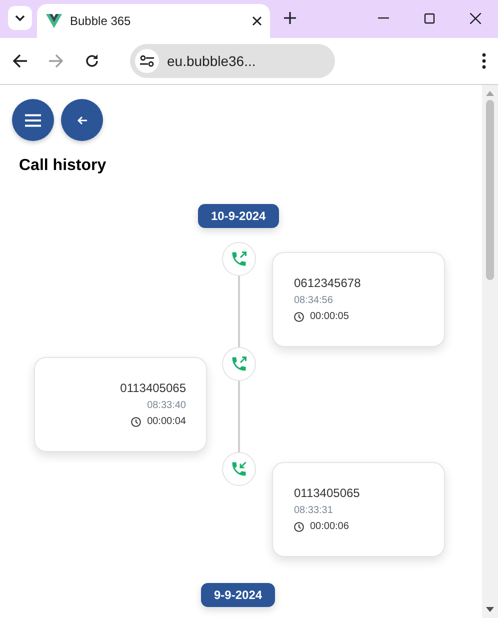  I want to click on call-time: 08:33:40, so click(166, 405).